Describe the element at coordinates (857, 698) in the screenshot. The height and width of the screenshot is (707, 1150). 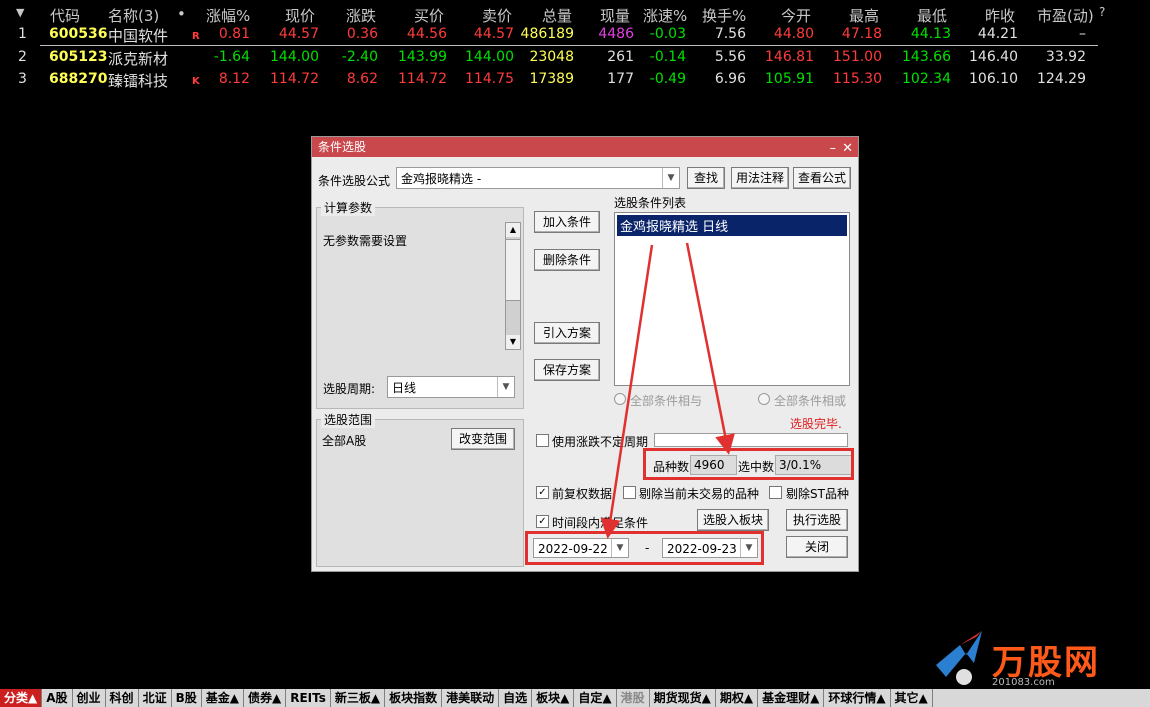
I see `tab-global: 环球行情▲` at that location.